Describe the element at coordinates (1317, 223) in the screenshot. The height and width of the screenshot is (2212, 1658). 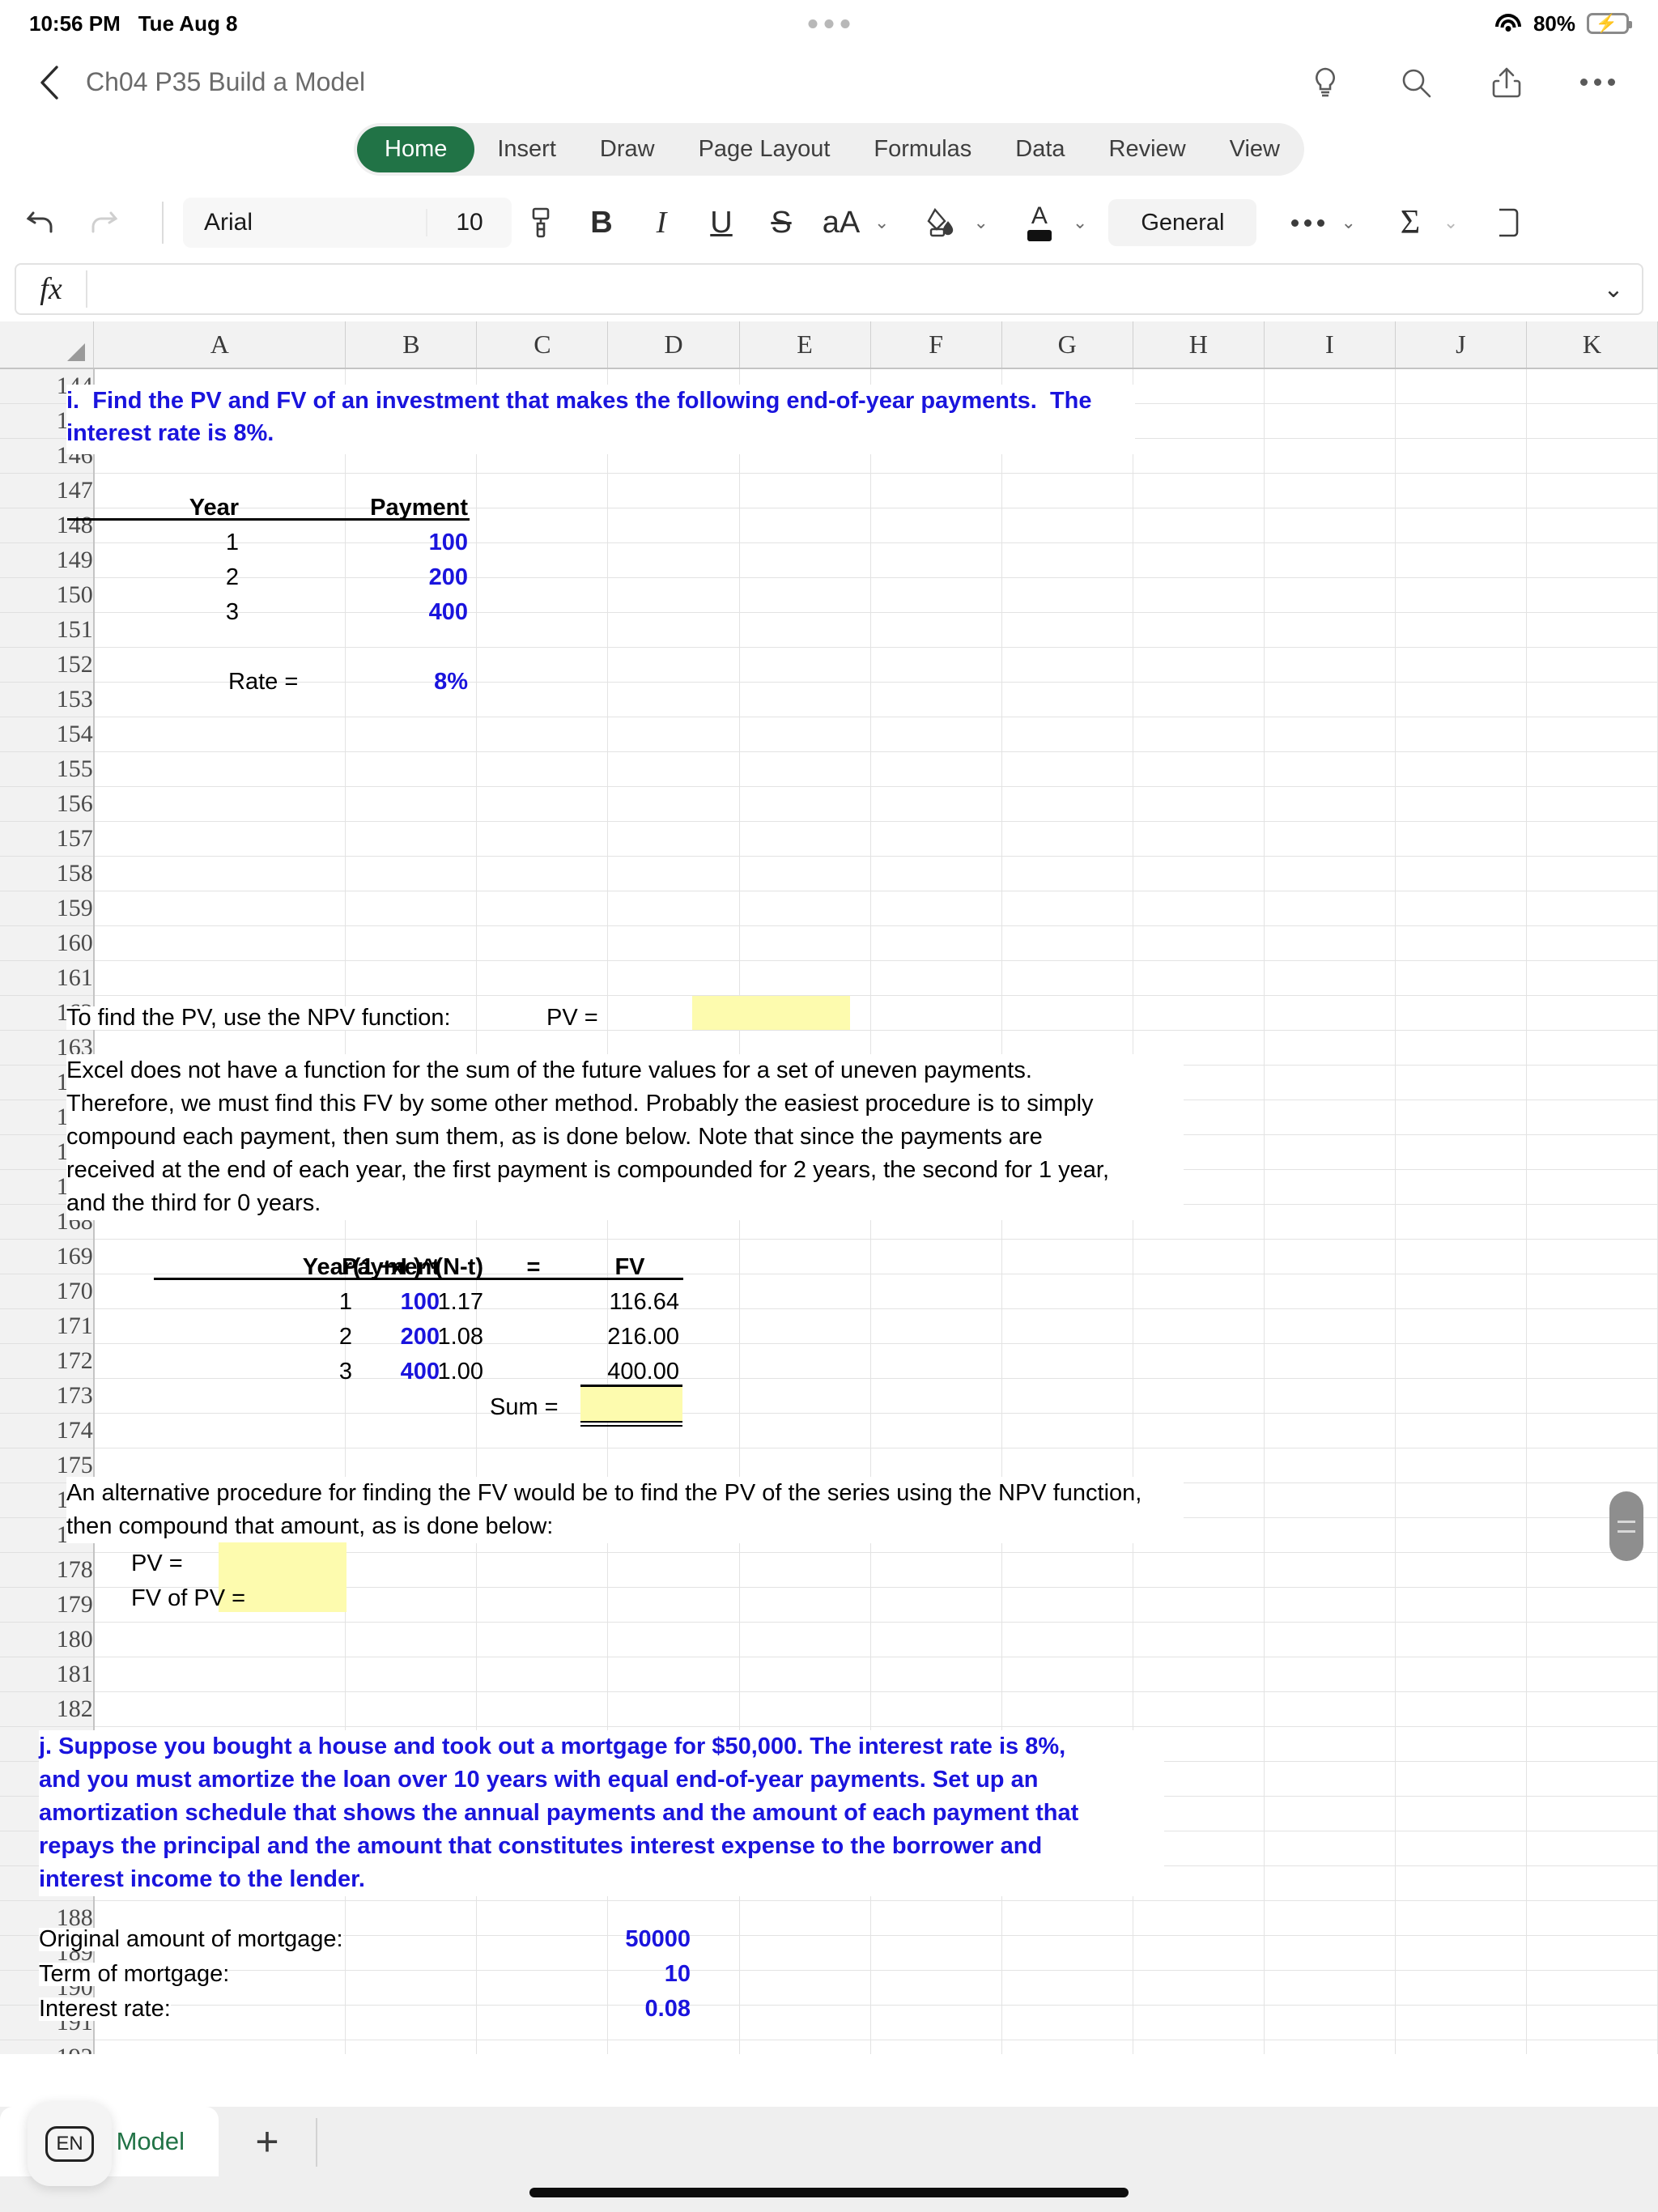
I see `more-formats-button: ⌄` at that location.